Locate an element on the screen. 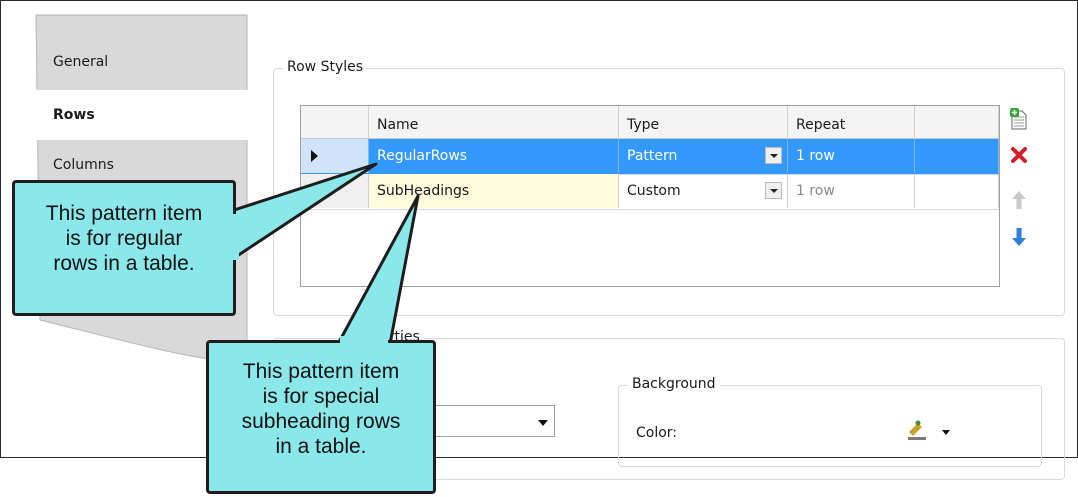 The image size is (1078, 497). callout-line: is for regular is located at coordinates (124, 238).